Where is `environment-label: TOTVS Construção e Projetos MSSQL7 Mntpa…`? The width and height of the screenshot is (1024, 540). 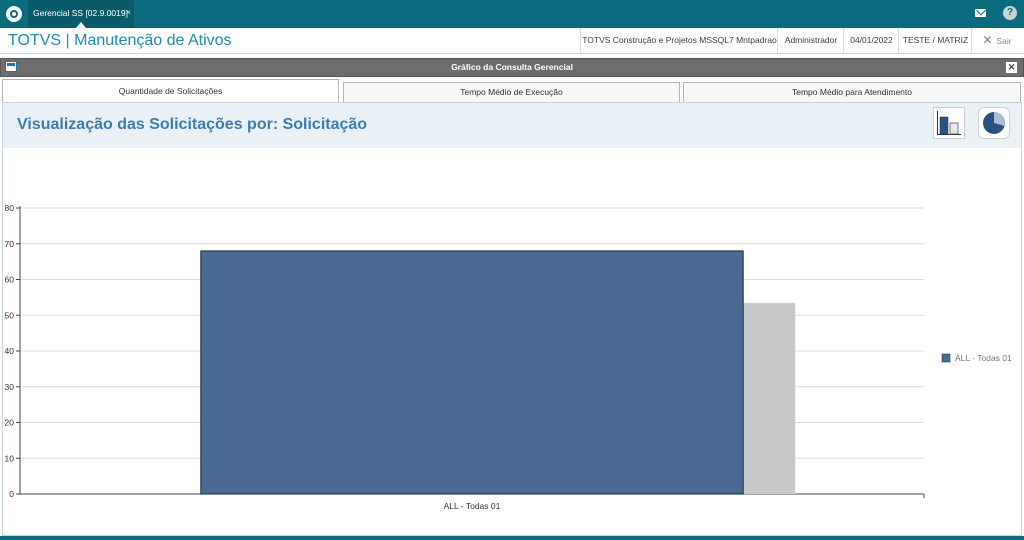 environment-label: TOTVS Construção e Projetos MSSQL7 Mntpa… is located at coordinates (679, 40).